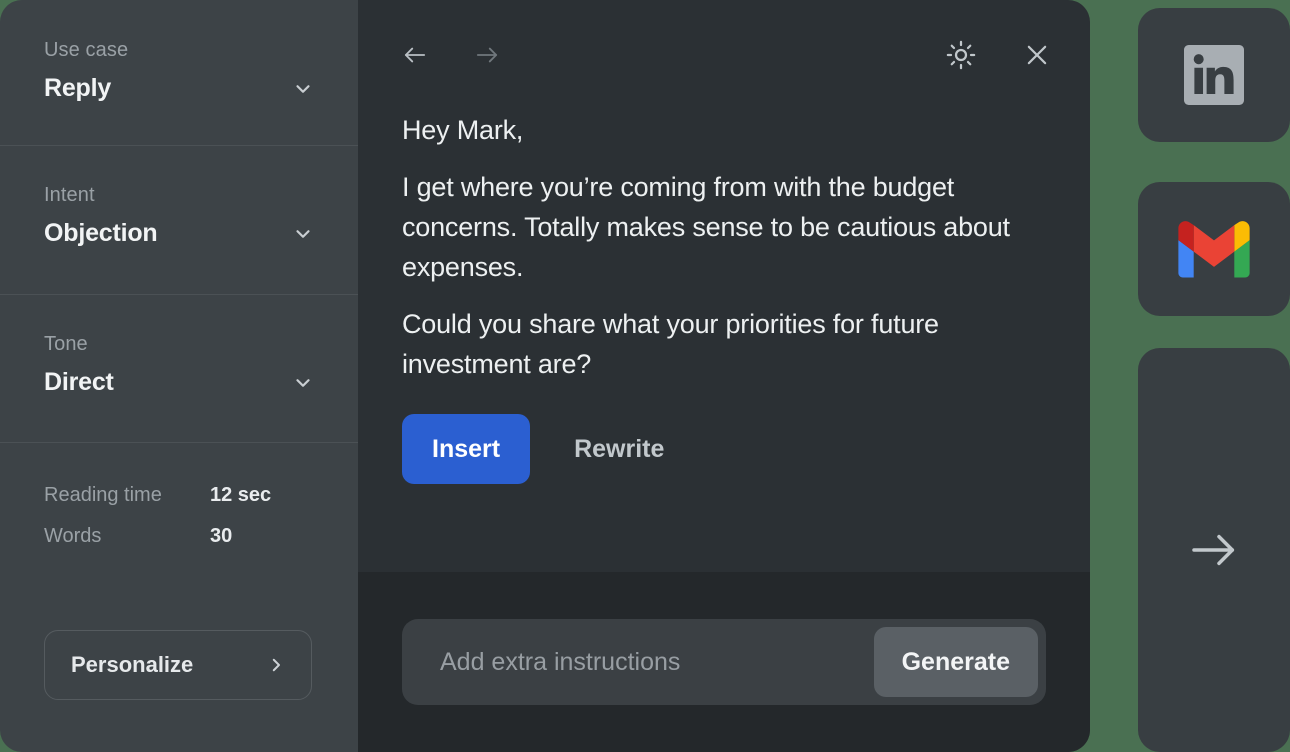 This screenshot has height=752, width=1290. What do you see at coordinates (179, 72) in the screenshot?
I see `field-use-case: Use case Reply` at bounding box center [179, 72].